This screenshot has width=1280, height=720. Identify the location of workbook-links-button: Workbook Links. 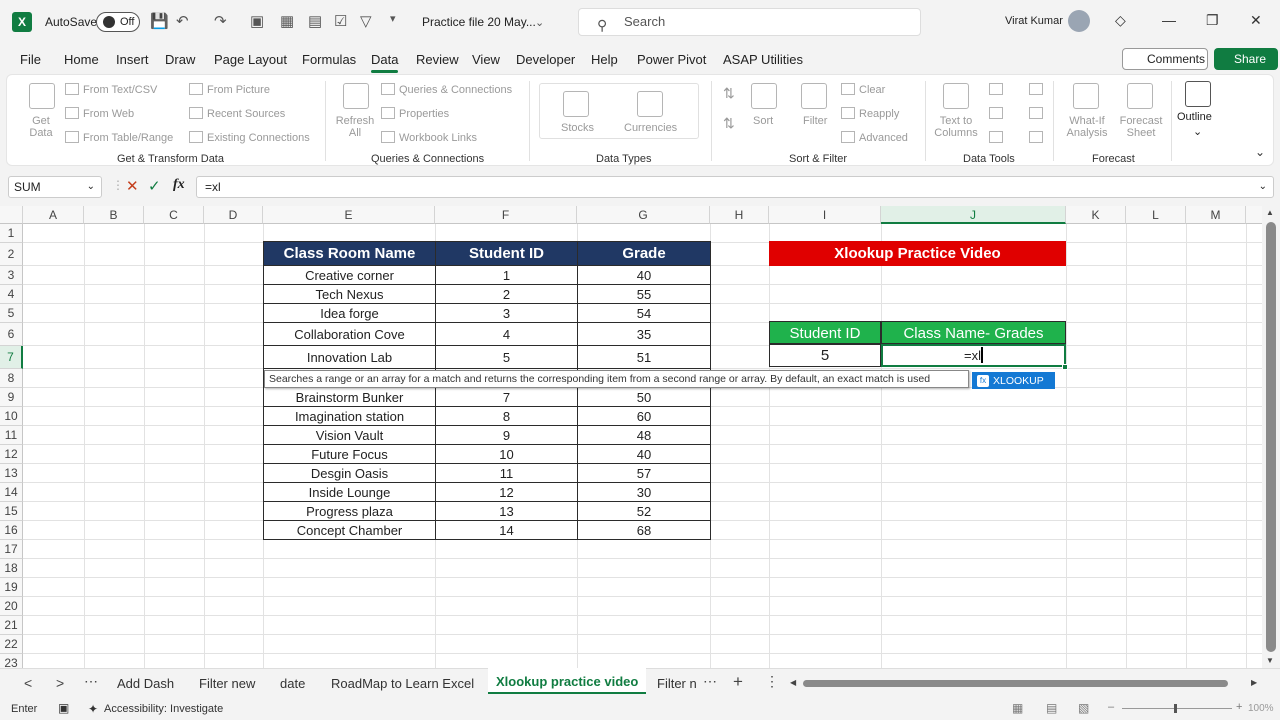
(429, 137).